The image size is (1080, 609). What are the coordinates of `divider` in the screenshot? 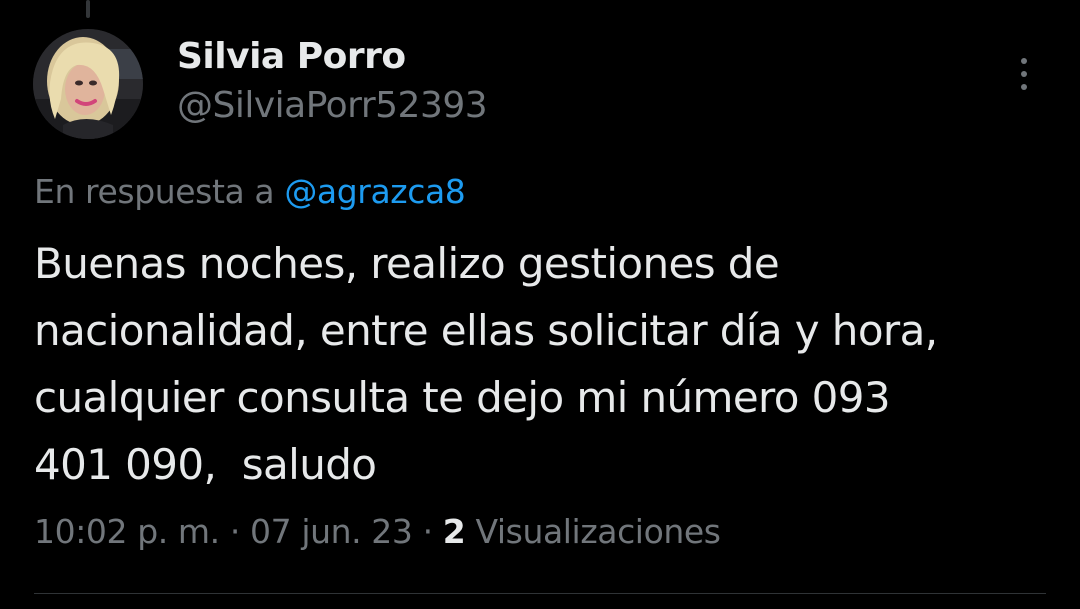 It's located at (540, 593).